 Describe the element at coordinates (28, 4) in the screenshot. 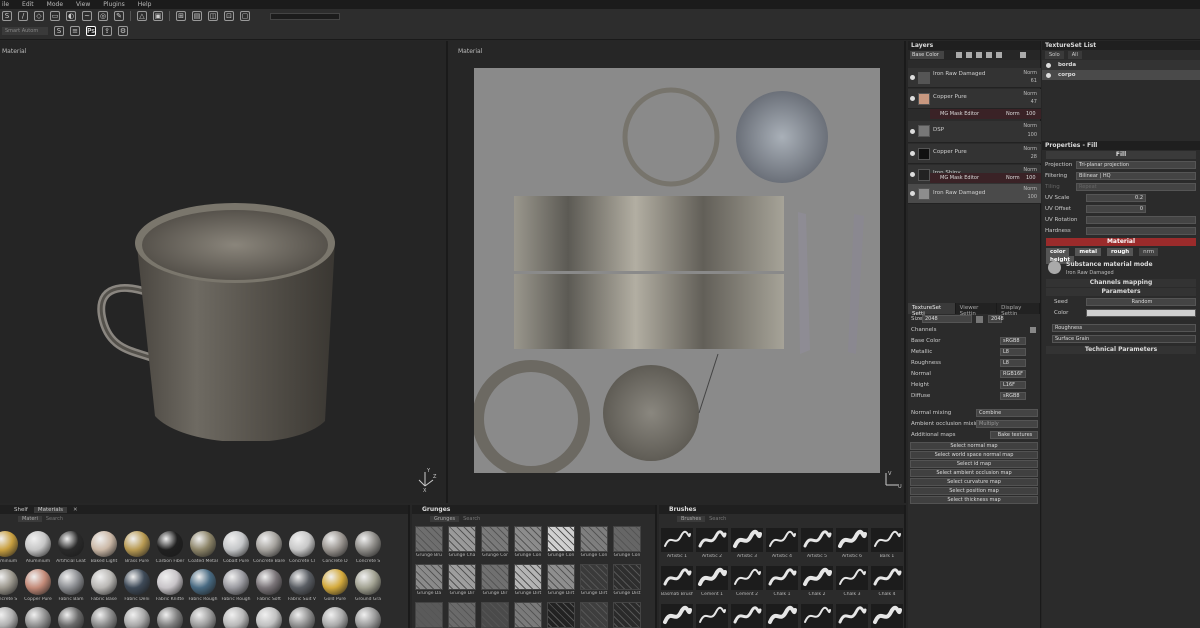

I see `menu-edit: Edit` at that location.